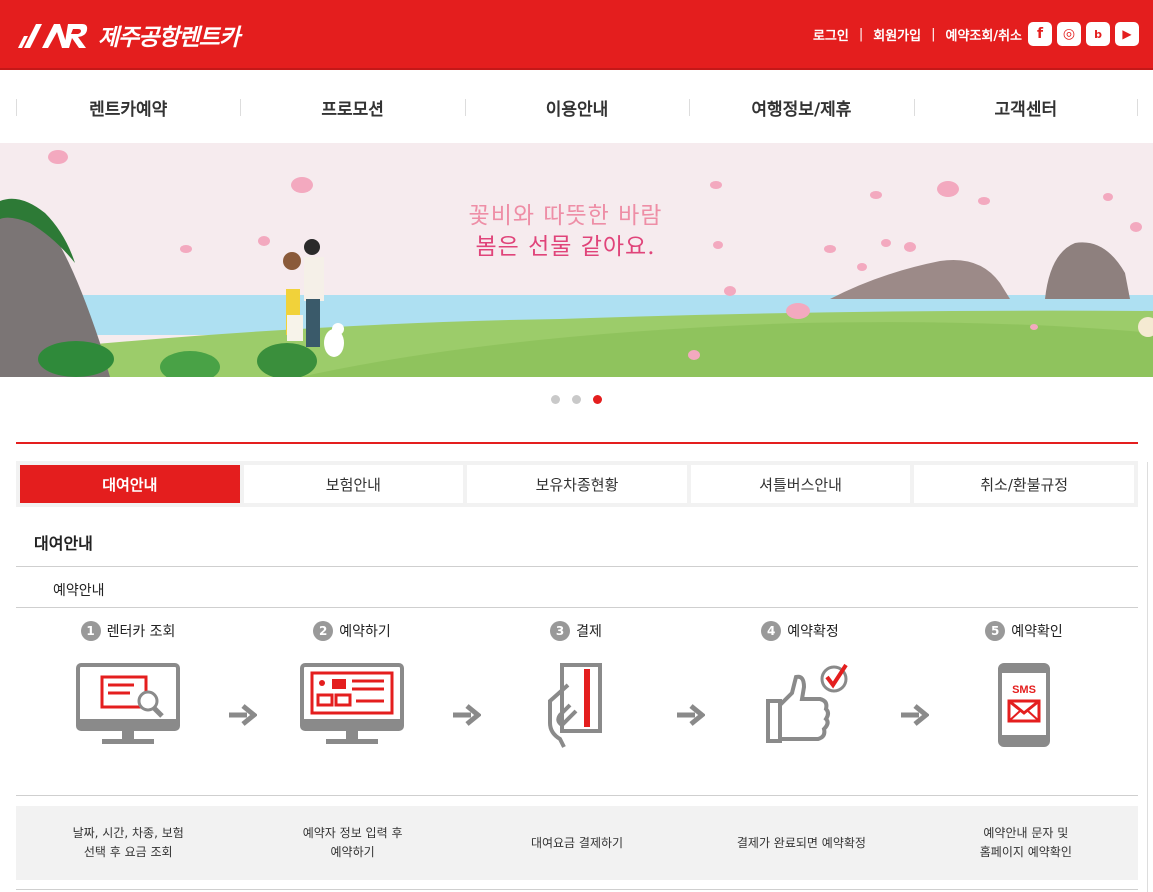 This screenshot has width=1153, height=892. Describe the element at coordinates (1147, 677) in the screenshot. I see `page-edge` at that location.